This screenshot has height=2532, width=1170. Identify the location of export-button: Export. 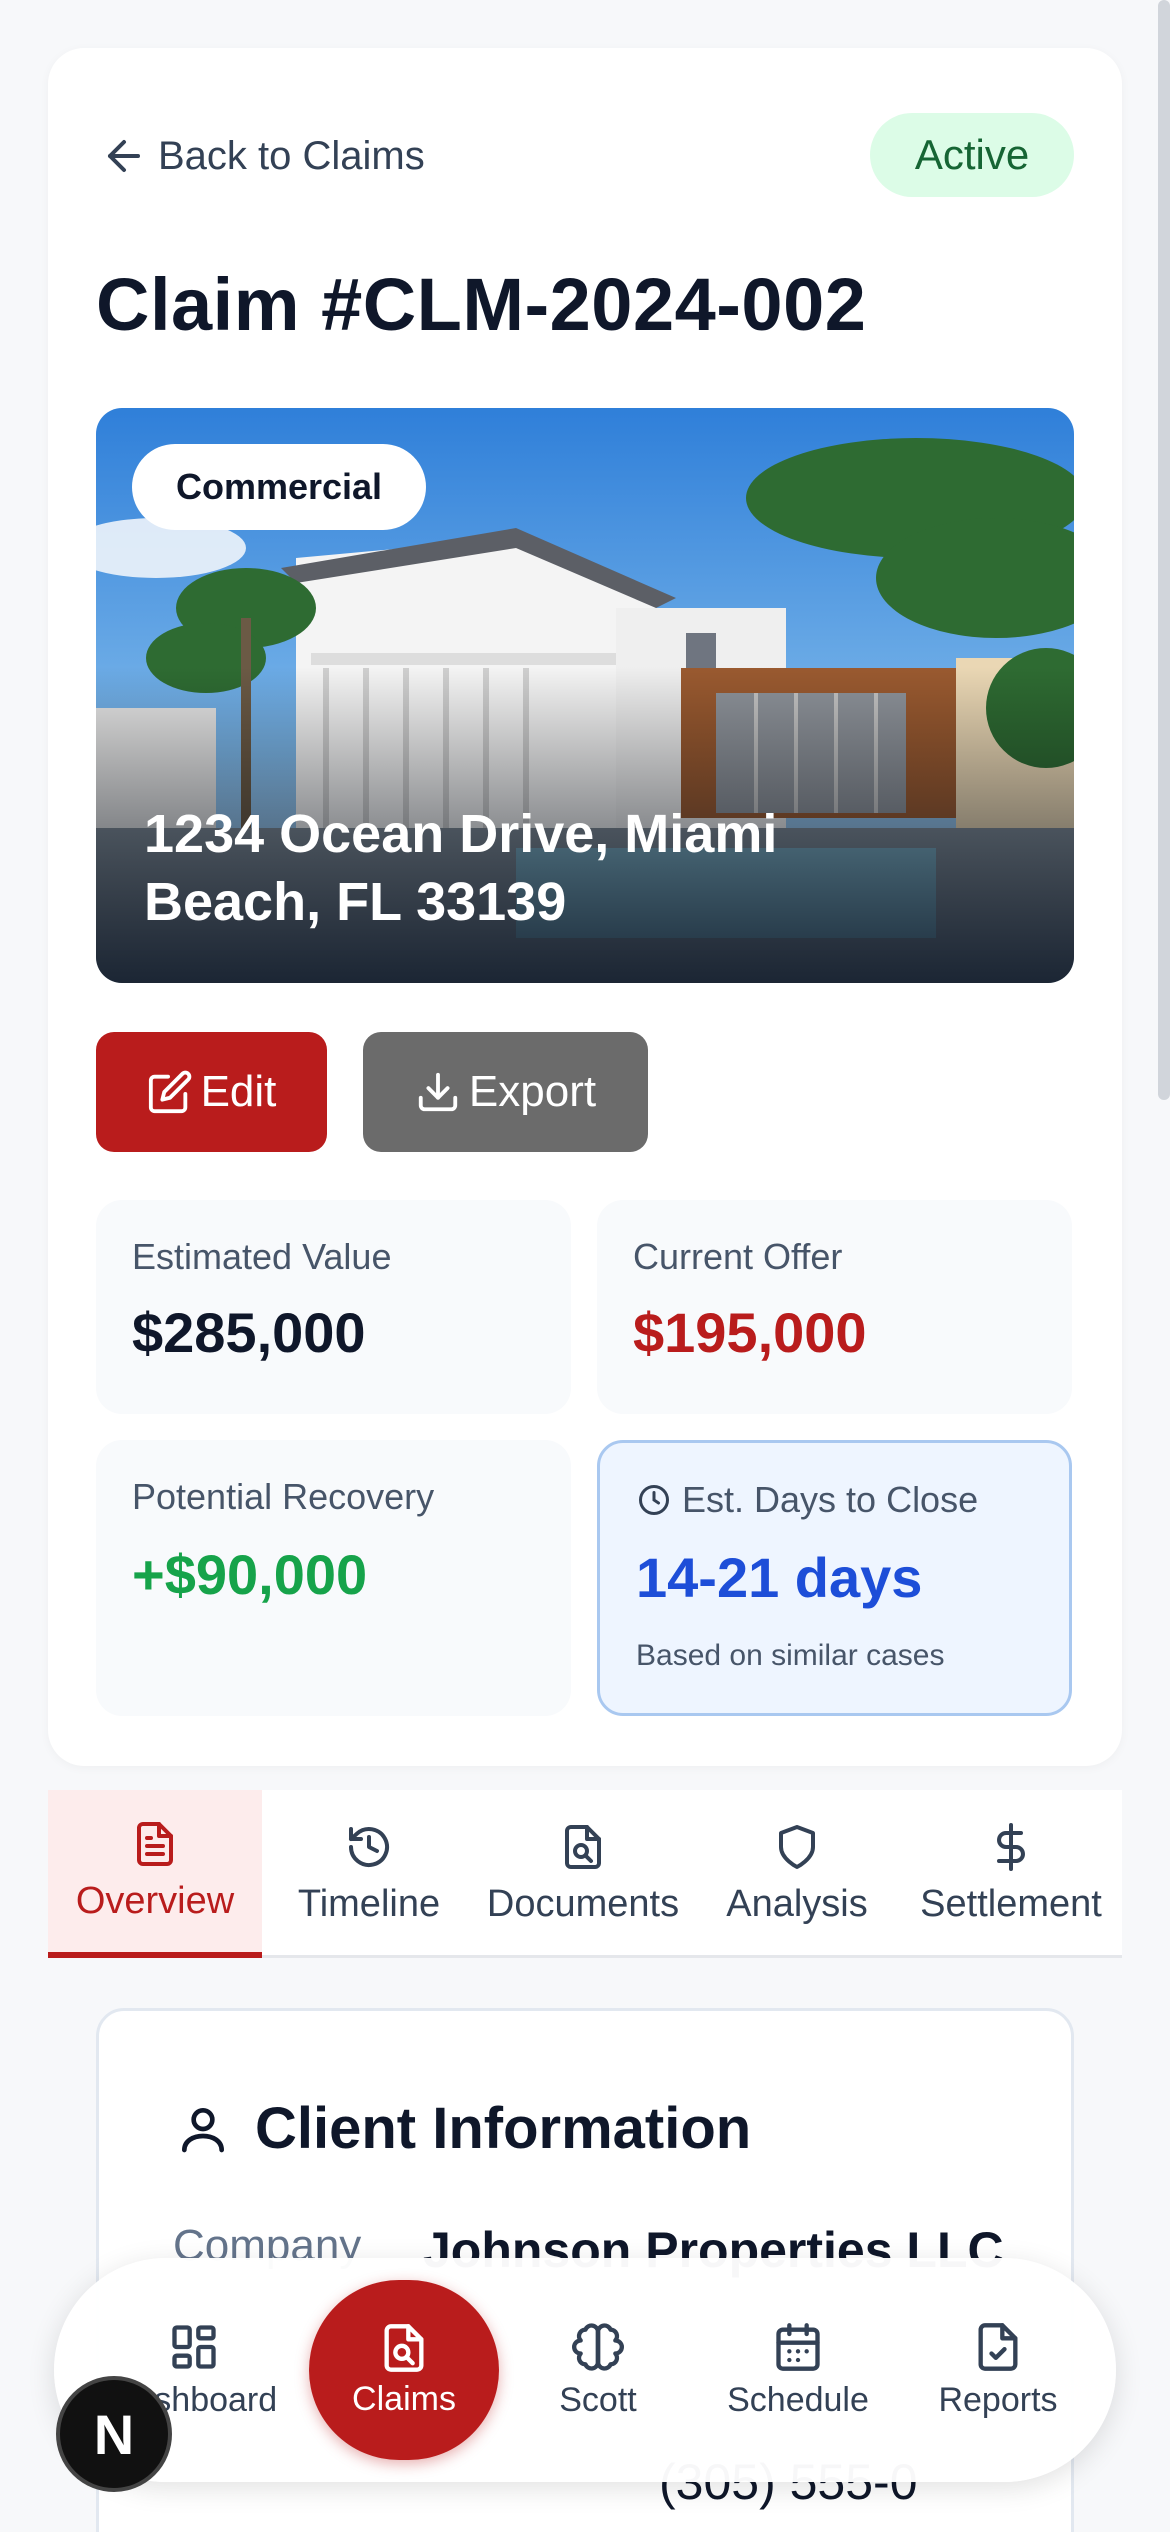
(505, 1092).